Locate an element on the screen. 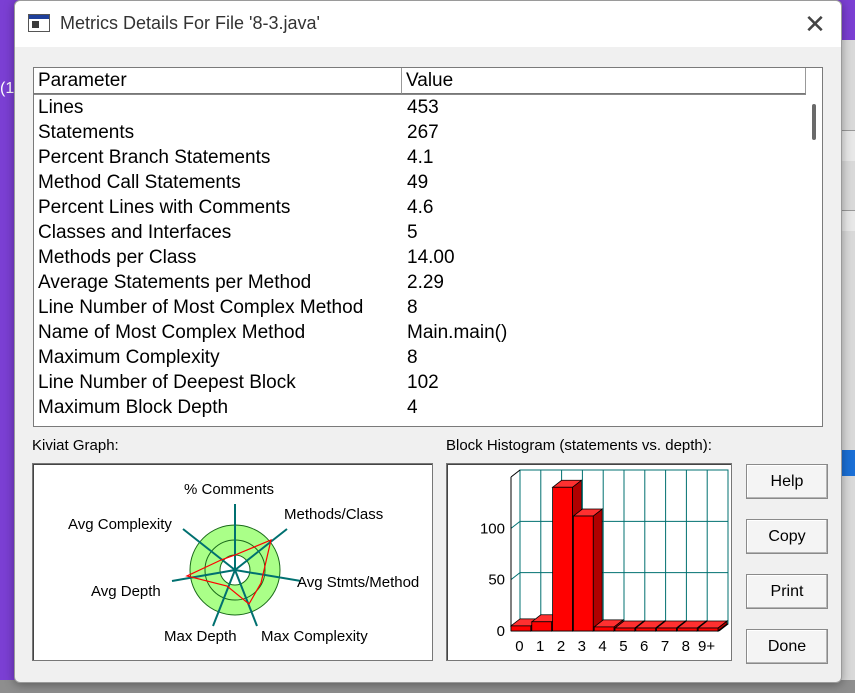 This screenshot has height=693, width=855. table-header: Parameter Value is located at coordinates (420, 81).